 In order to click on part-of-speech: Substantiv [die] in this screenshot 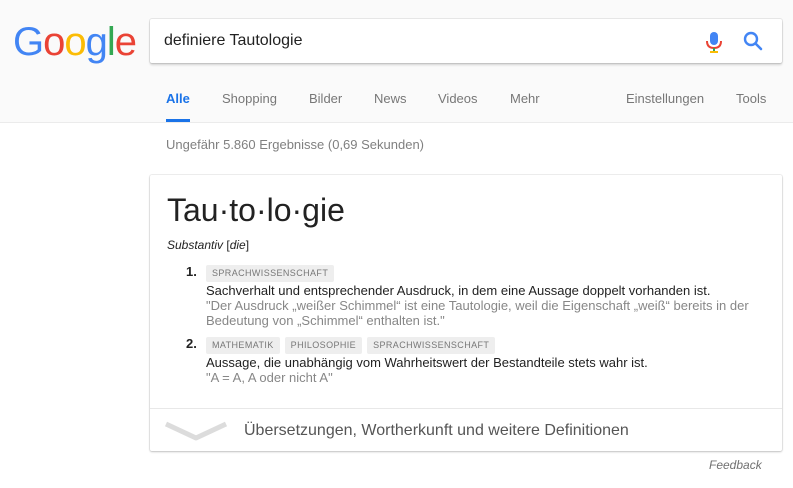, I will do `click(208, 245)`.